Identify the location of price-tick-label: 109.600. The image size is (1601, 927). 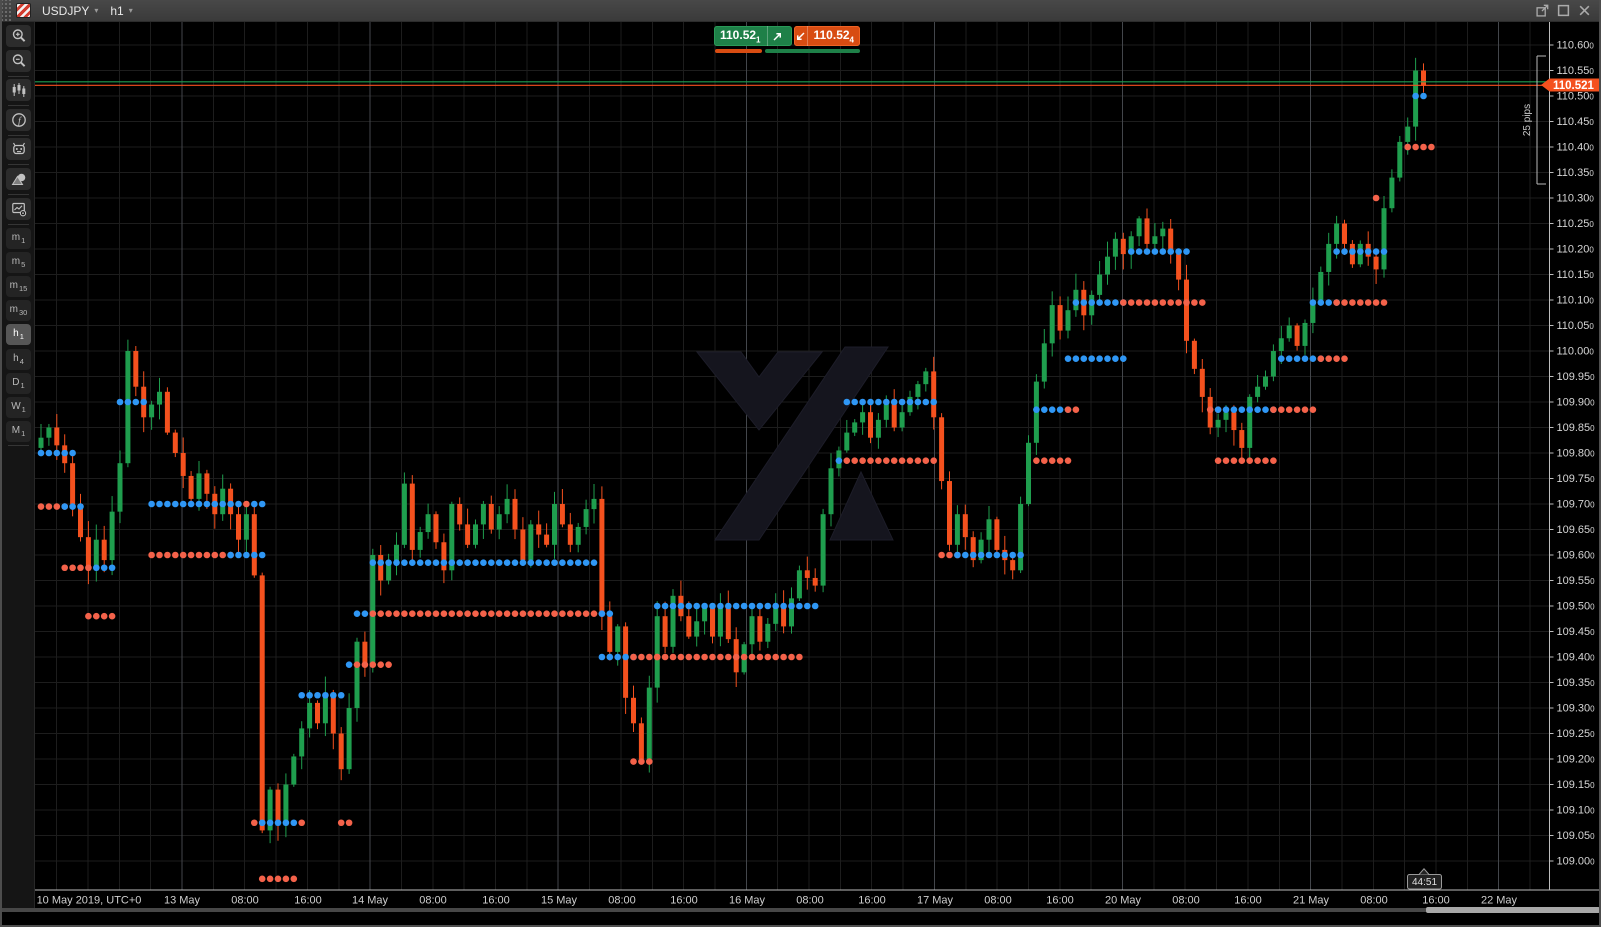
(1576, 556).